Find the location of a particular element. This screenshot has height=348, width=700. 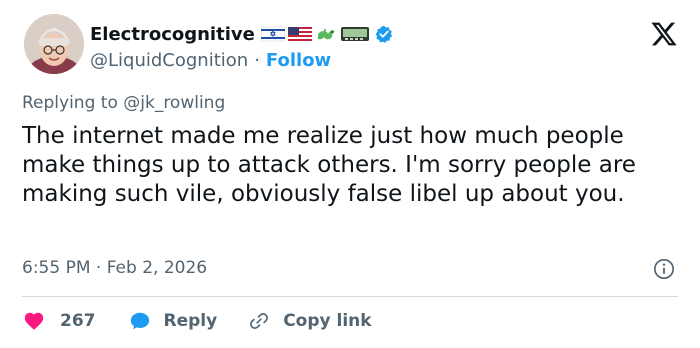

verified-badge-icon is located at coordinates (384, 34).